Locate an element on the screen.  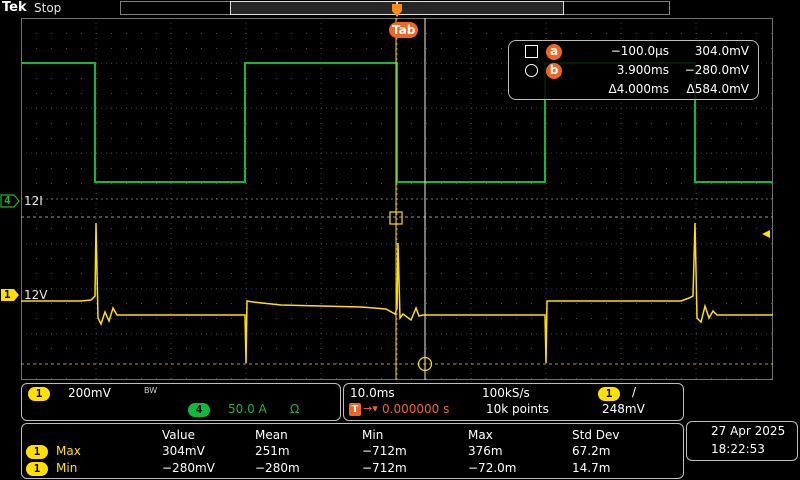
top-status-bar: Tek Stop is located at coordinates (400, 9).